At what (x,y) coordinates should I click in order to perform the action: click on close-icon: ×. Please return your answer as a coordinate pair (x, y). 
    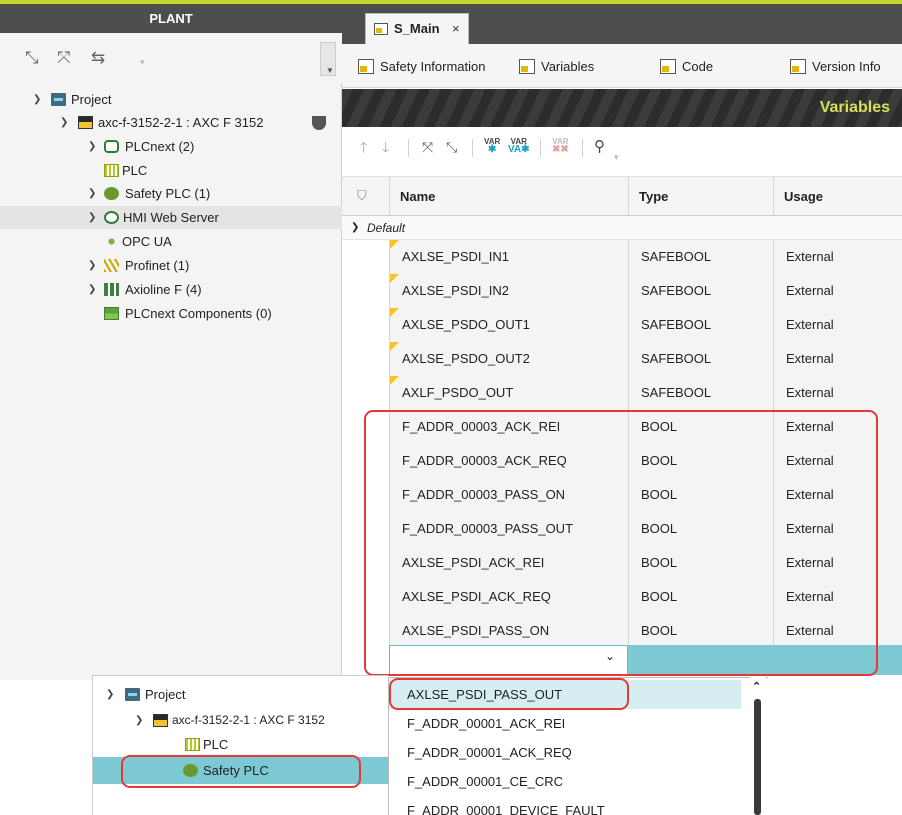
    Looking at the image, I should click on (456, 28).